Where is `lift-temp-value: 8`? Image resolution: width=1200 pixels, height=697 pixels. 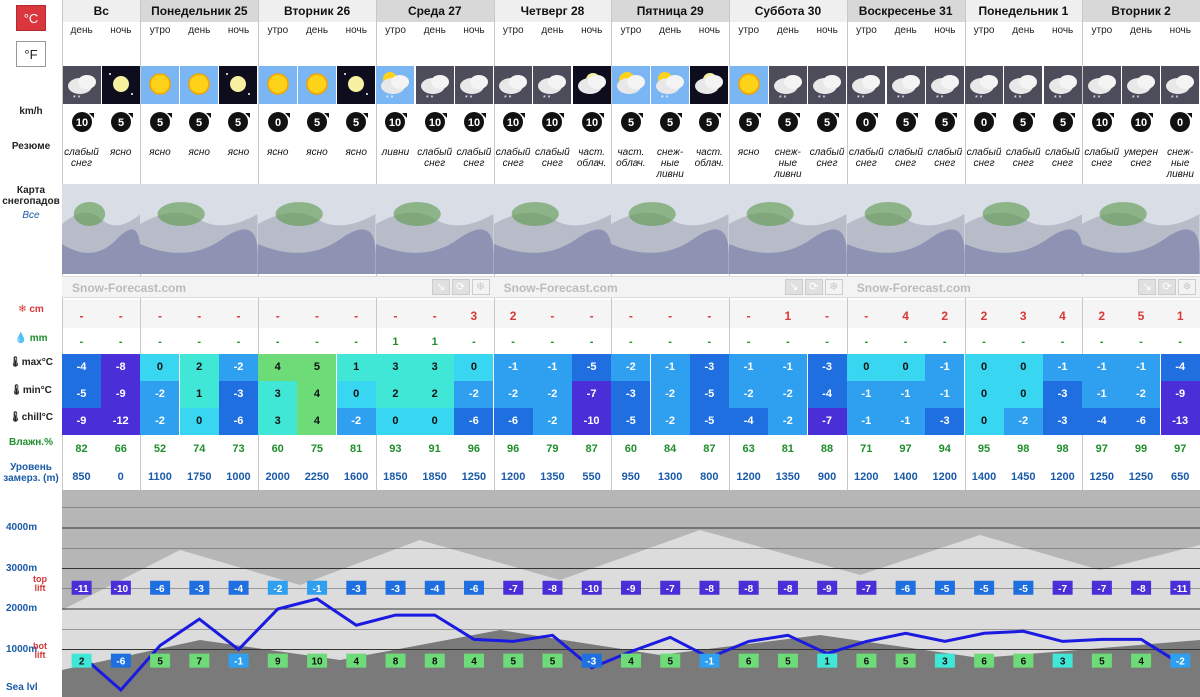
lift-temp-value: 8 is located at coordinates (396, 662).